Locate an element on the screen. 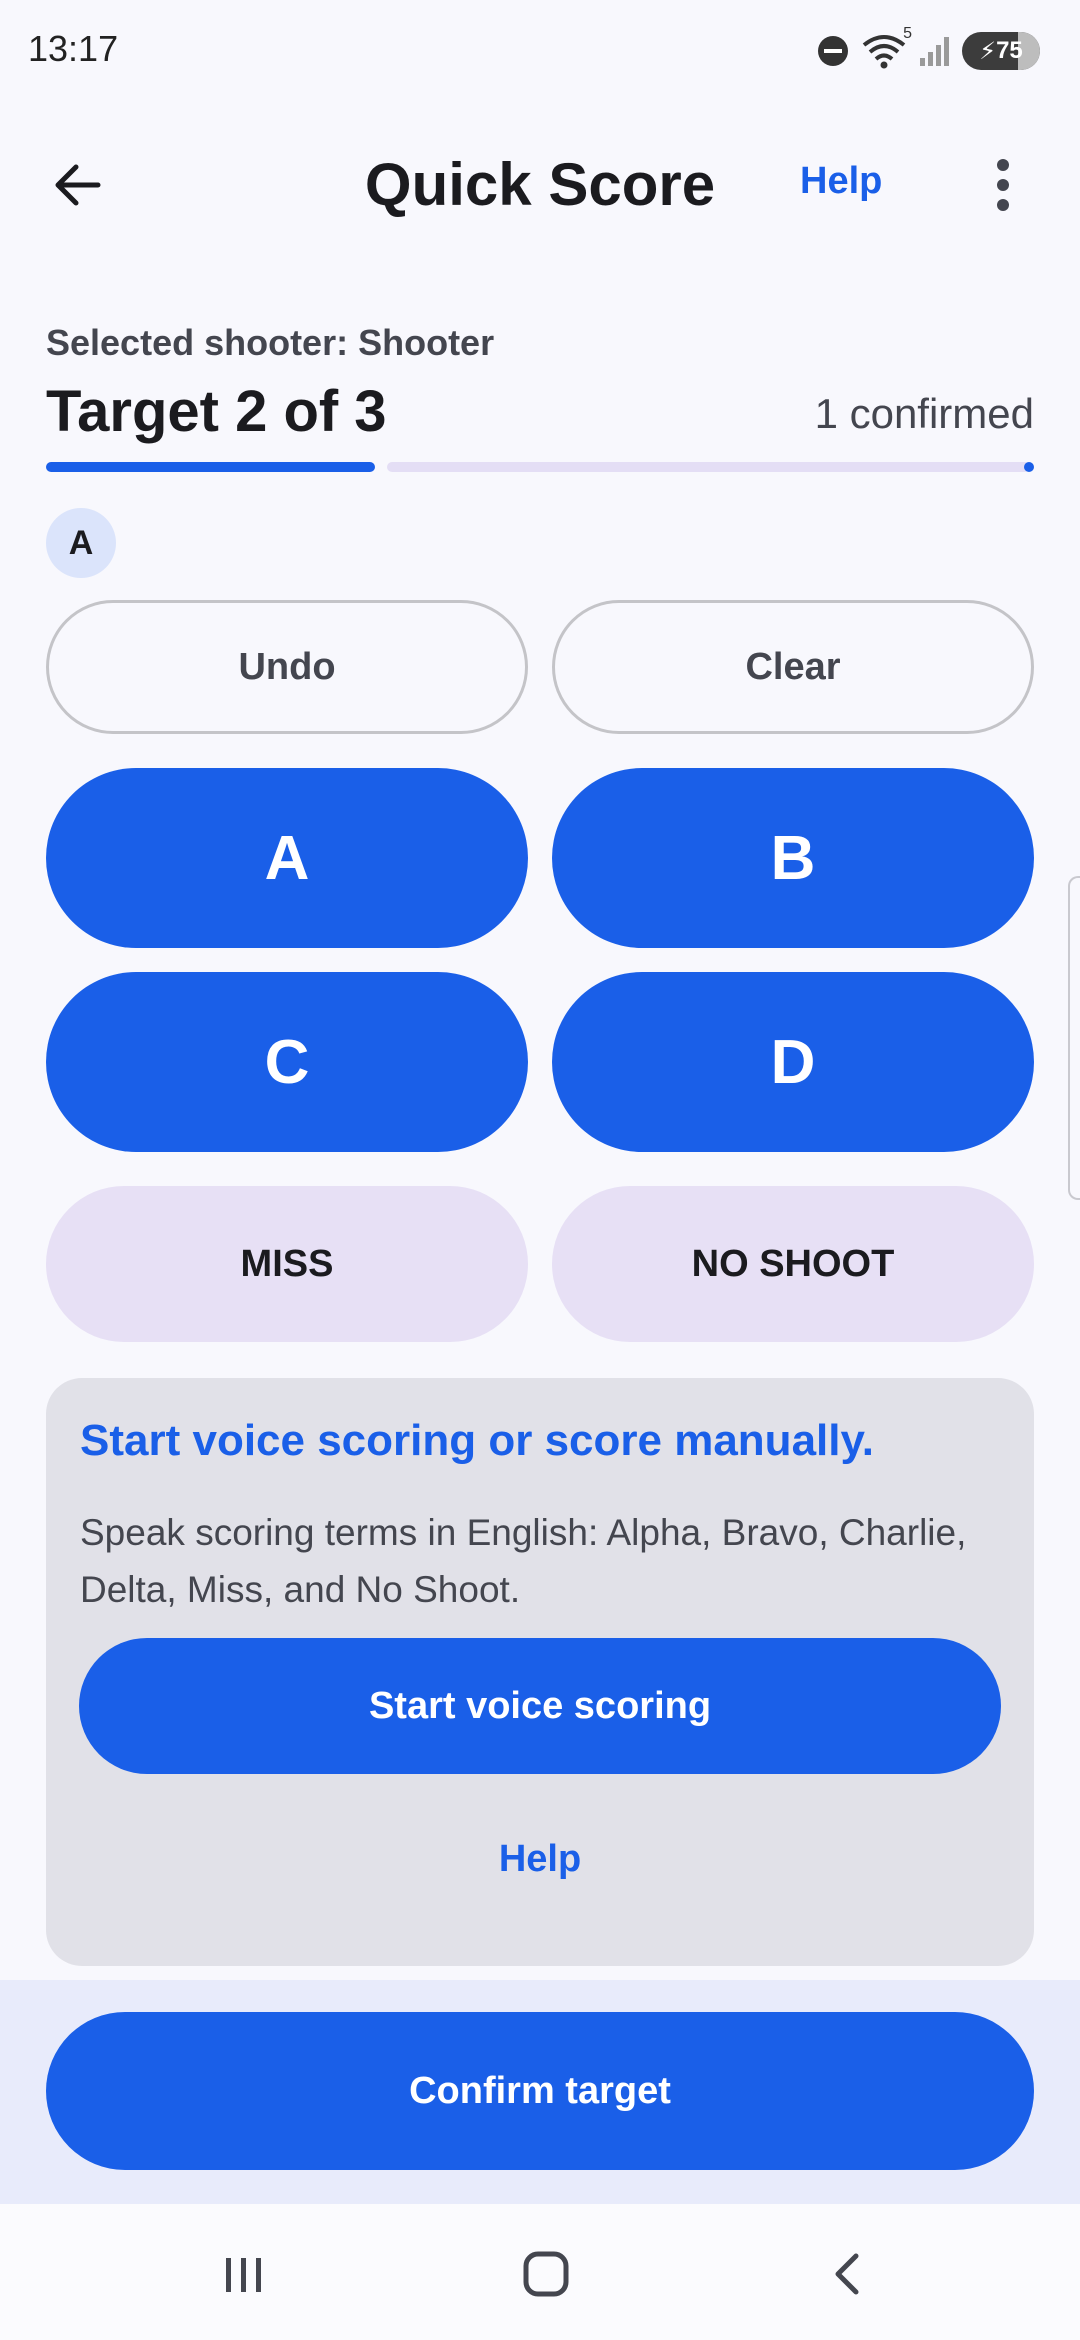 The height and width of the screenshot is (2340, 1080). miss-button: MISS is located at coordinates (287, 1264).